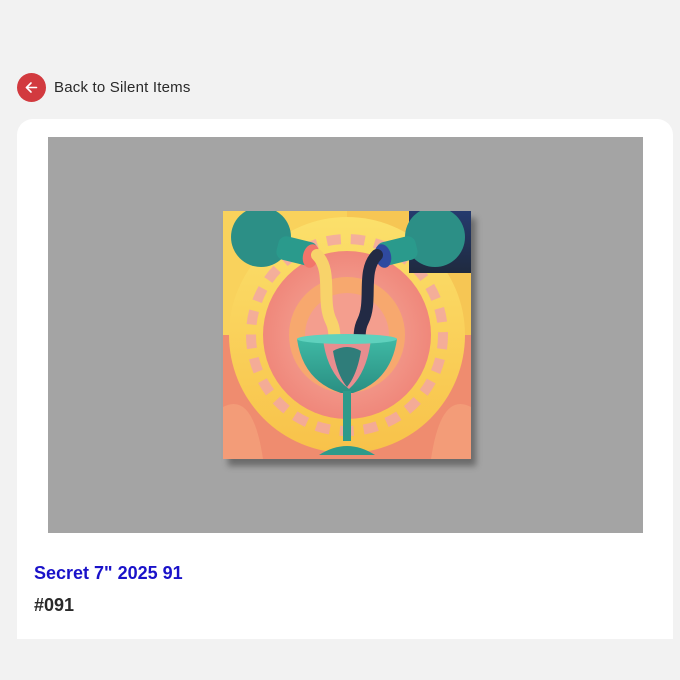 The width and height of the screenshot is (680, 680). I want to click on item-number: #091, so click(54, 605).